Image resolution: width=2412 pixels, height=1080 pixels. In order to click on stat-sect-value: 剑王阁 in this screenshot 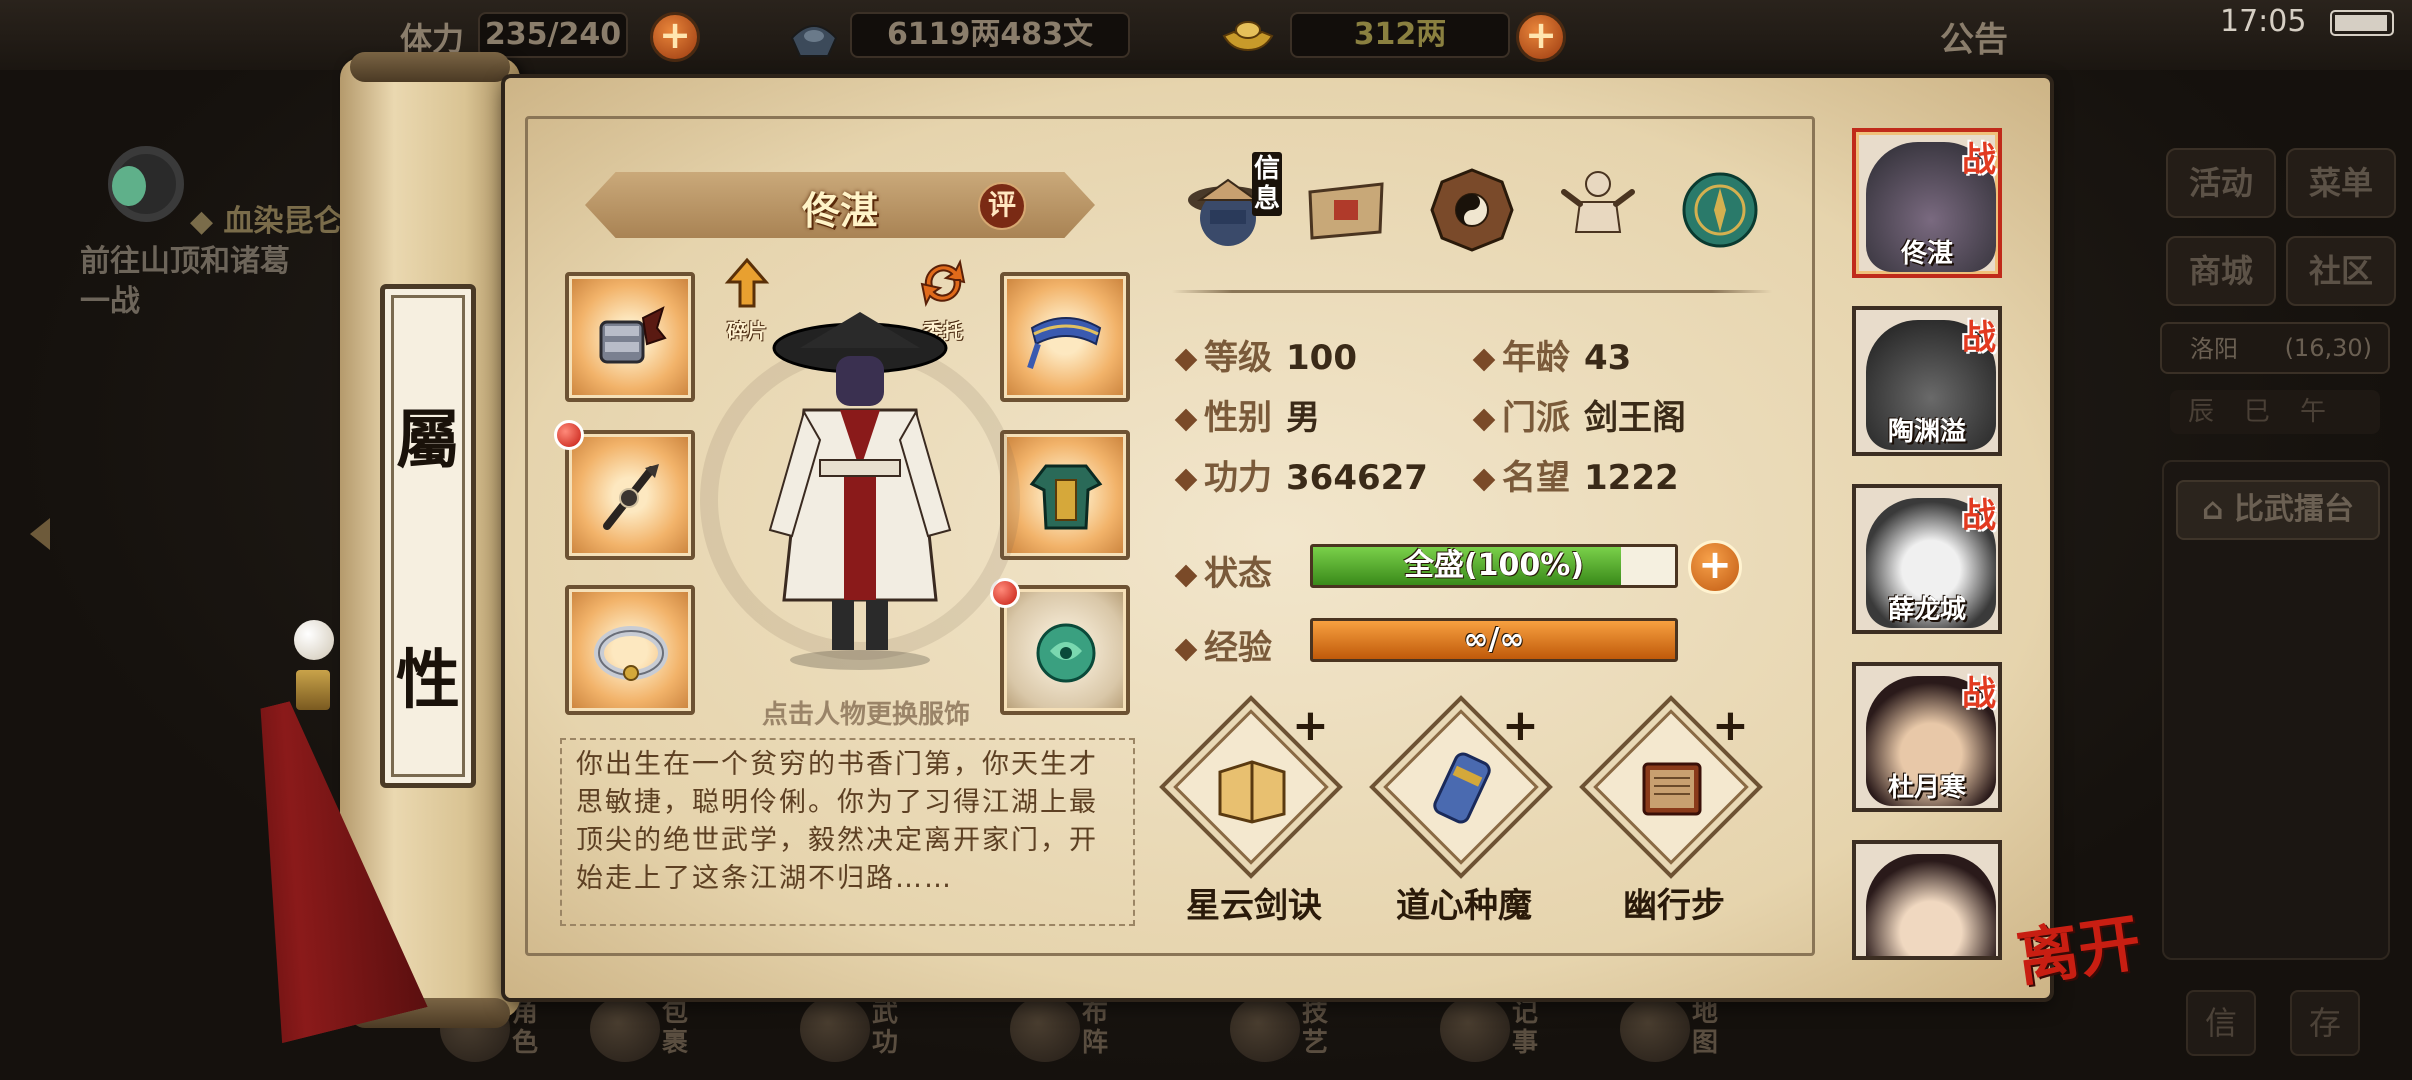, I will do `click(1635, 418)`.